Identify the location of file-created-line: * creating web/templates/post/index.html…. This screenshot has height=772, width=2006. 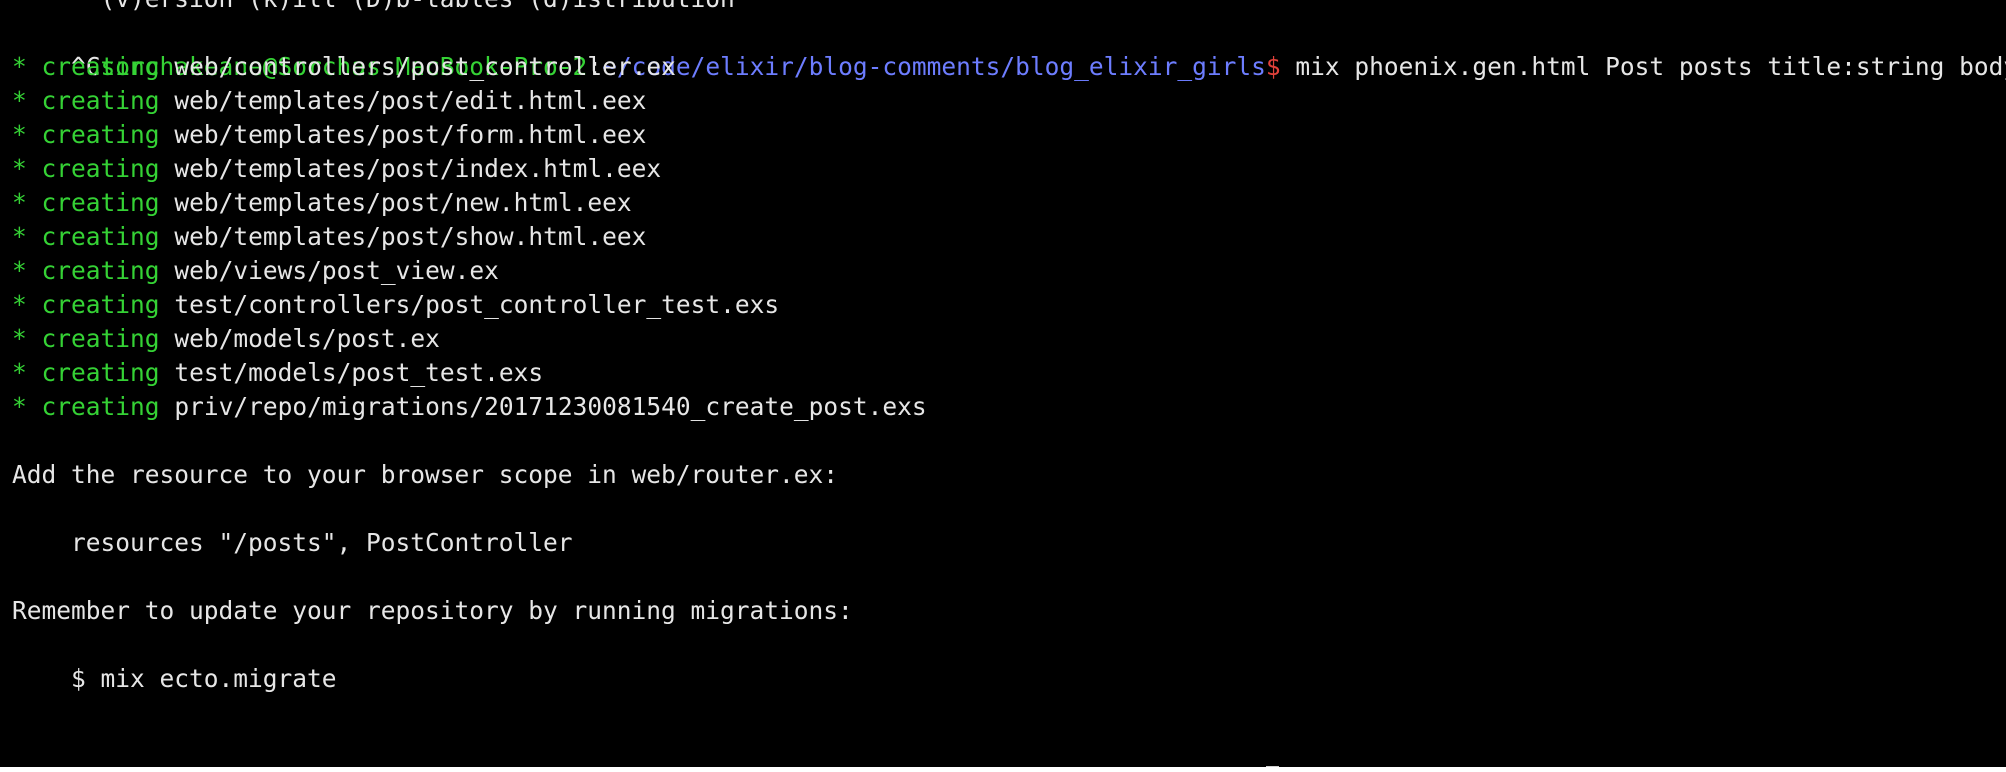
(336, 169).